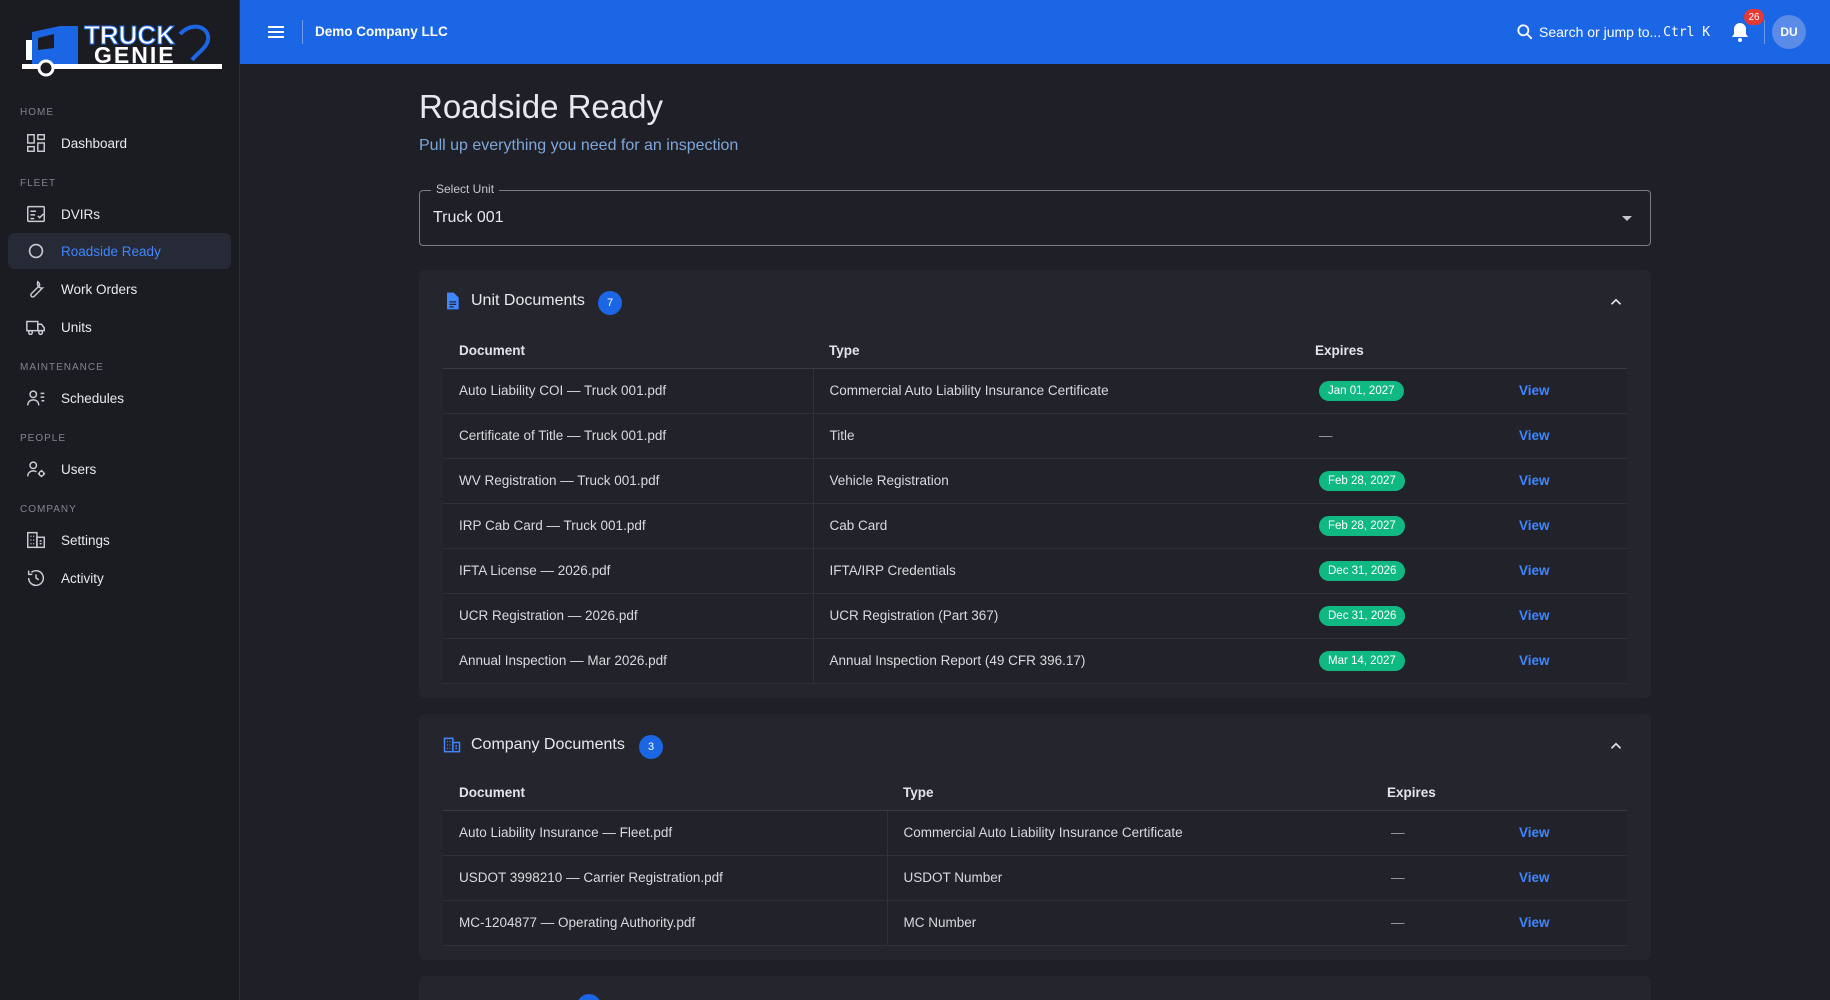 The width and height of the screenshot is (1830, 1000). I want to click on wrench-icon, so click(36, 289).